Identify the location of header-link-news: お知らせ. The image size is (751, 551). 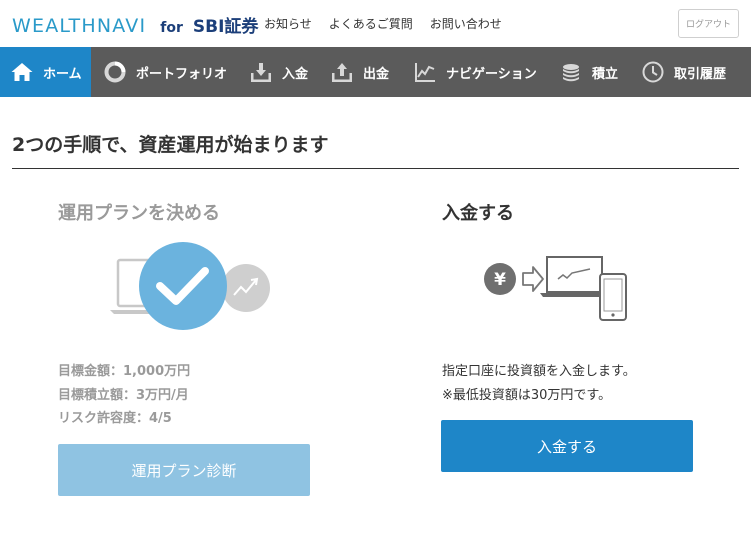
(288, 23).